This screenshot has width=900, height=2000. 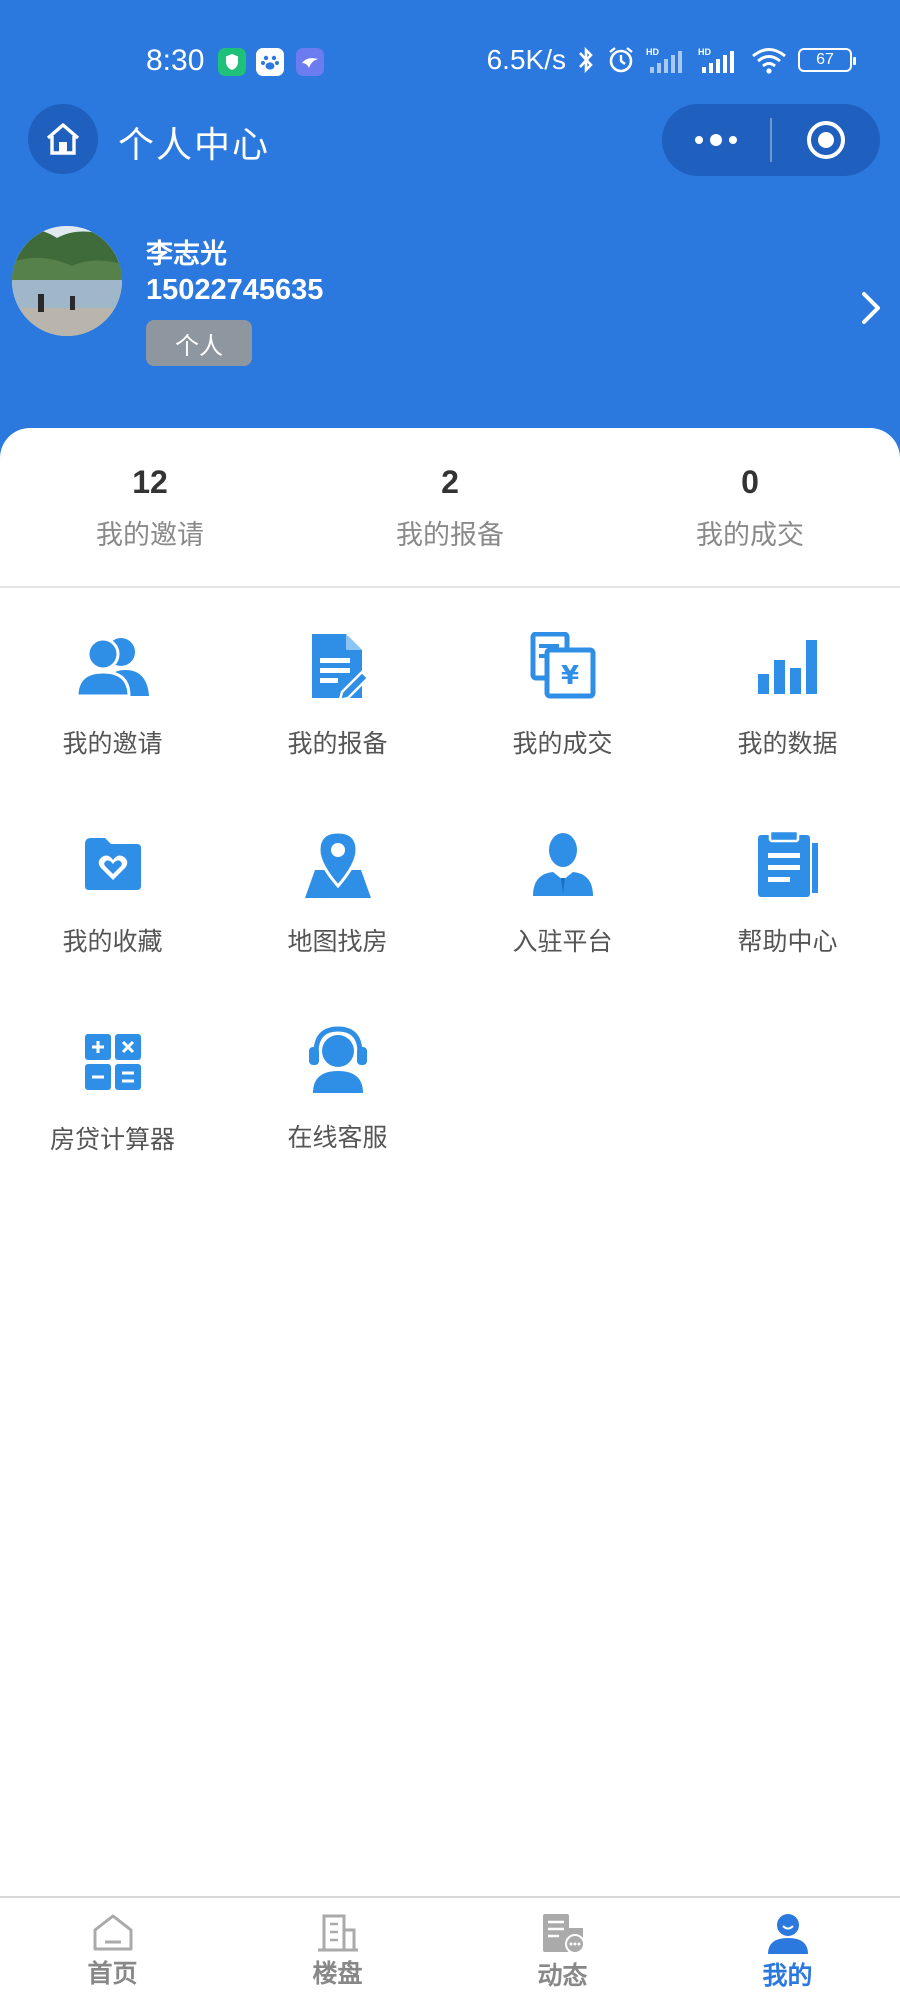 I want to click on target-circle-icon, so click(x=826, y=140).